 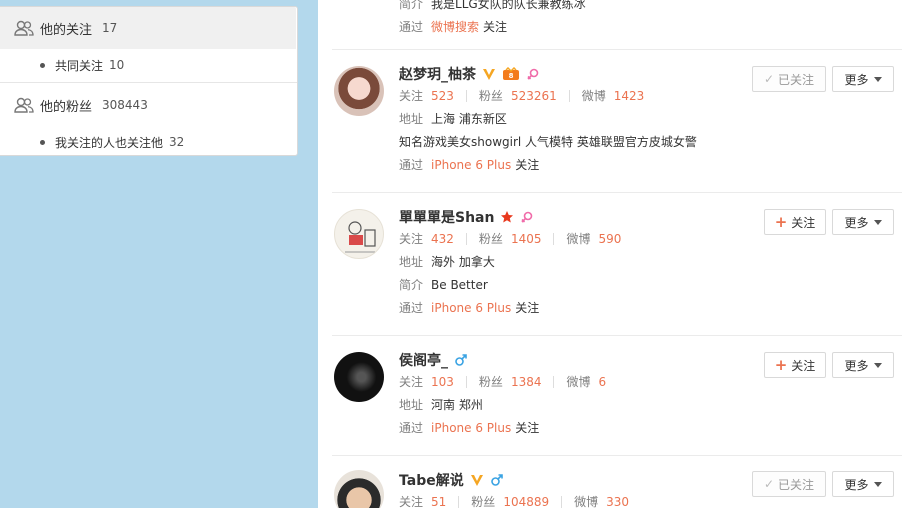 I want to click on fans-count-link: 104889, so click(x=526, y=501).